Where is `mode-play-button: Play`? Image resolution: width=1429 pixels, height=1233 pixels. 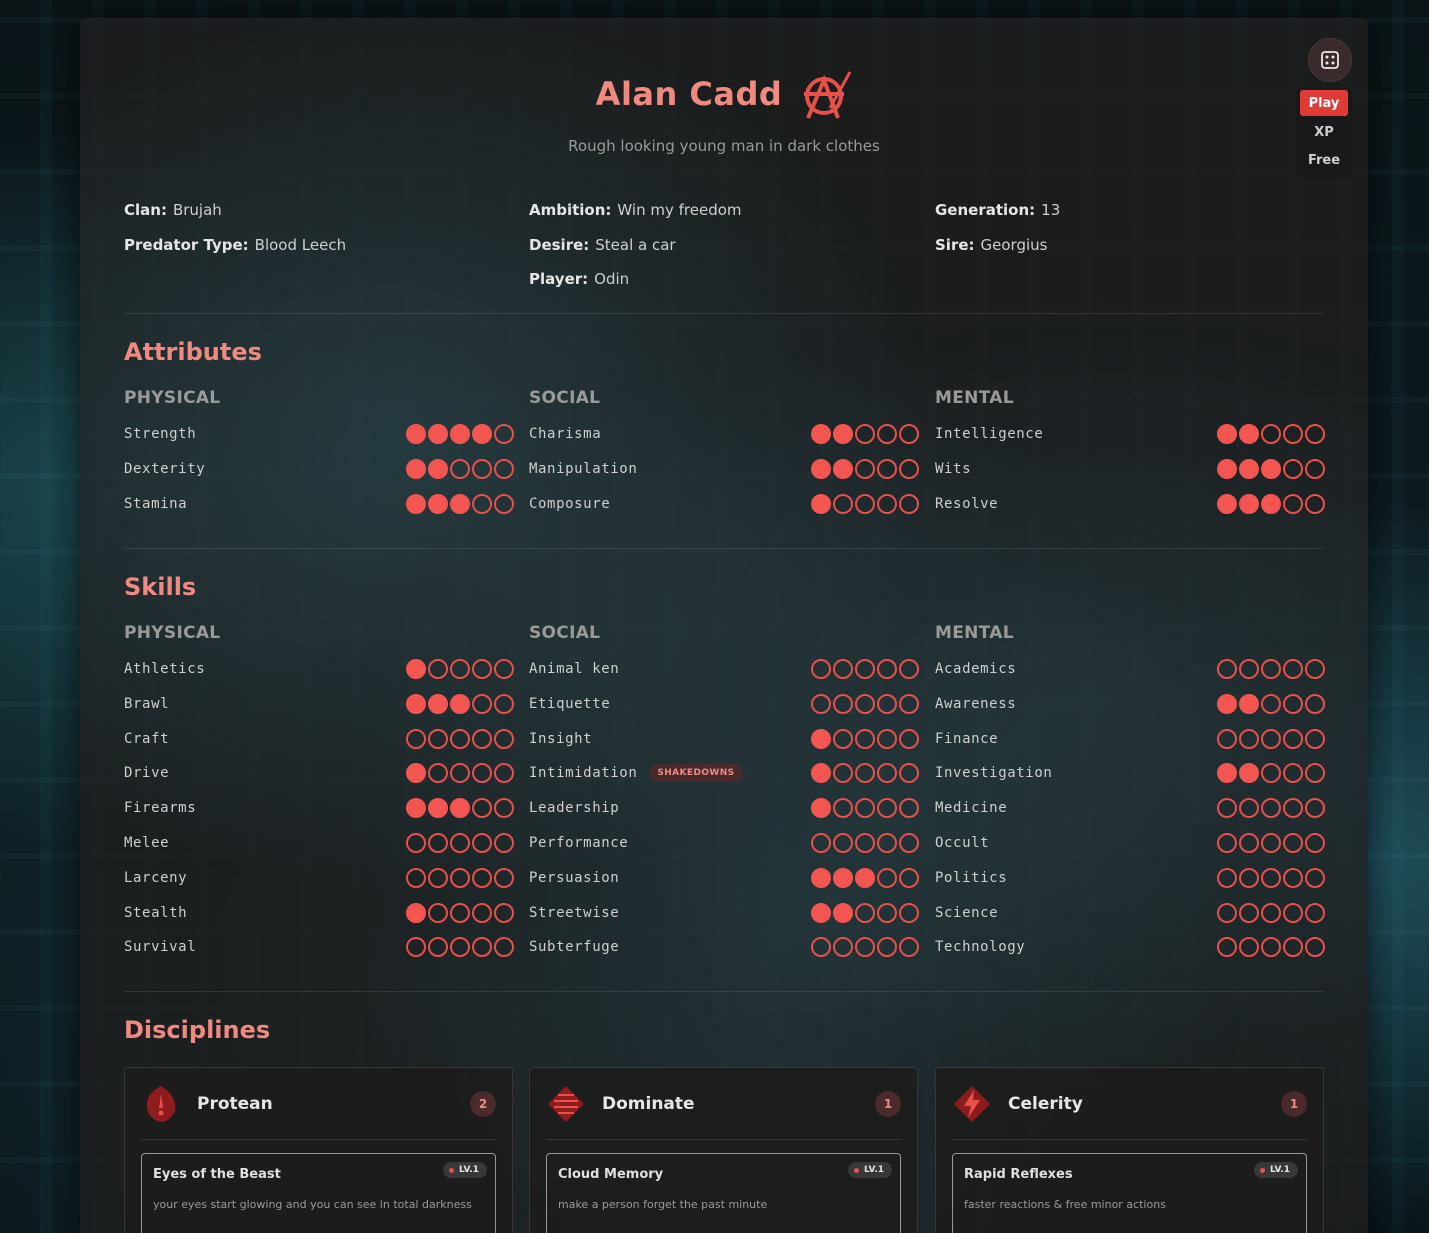 mode-play-button: Play is located at coordinates (1324, 103).